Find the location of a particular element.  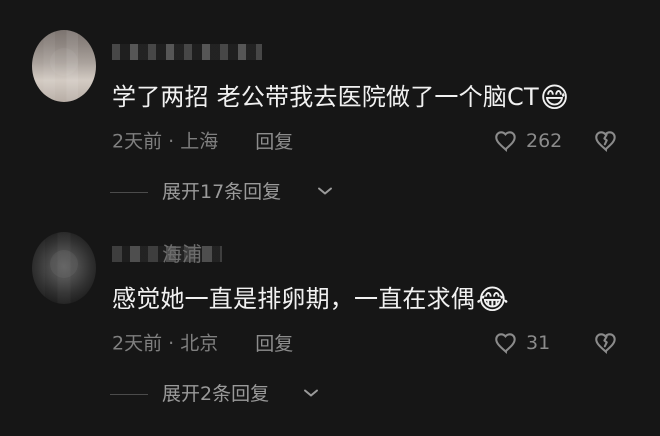

comment-meta: 2天前 · 上海 回复 262 is located at coordinates (372, 141).